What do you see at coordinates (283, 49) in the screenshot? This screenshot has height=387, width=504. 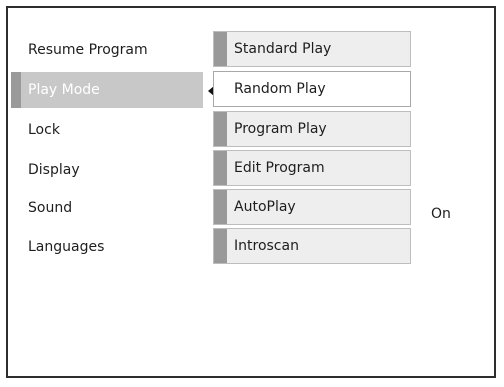 I see `submenu-item-label: Standard Play` at bounding box center [283, 49].